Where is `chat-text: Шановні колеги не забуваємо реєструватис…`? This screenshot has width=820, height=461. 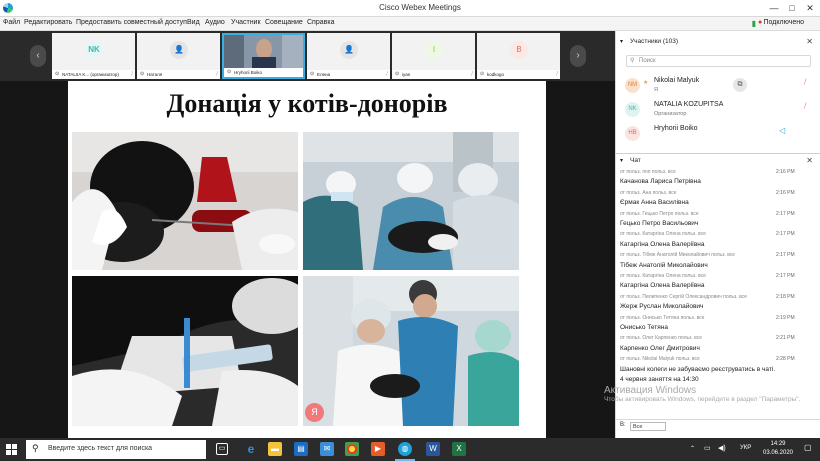
chat-text: Шановні колеги не забуваємо реєструватис… is located at coordinates (698, 369).